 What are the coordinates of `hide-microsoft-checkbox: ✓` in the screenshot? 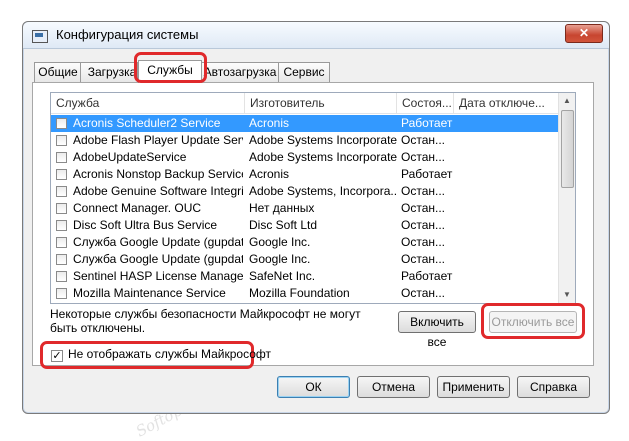 It's located at (57, 356).